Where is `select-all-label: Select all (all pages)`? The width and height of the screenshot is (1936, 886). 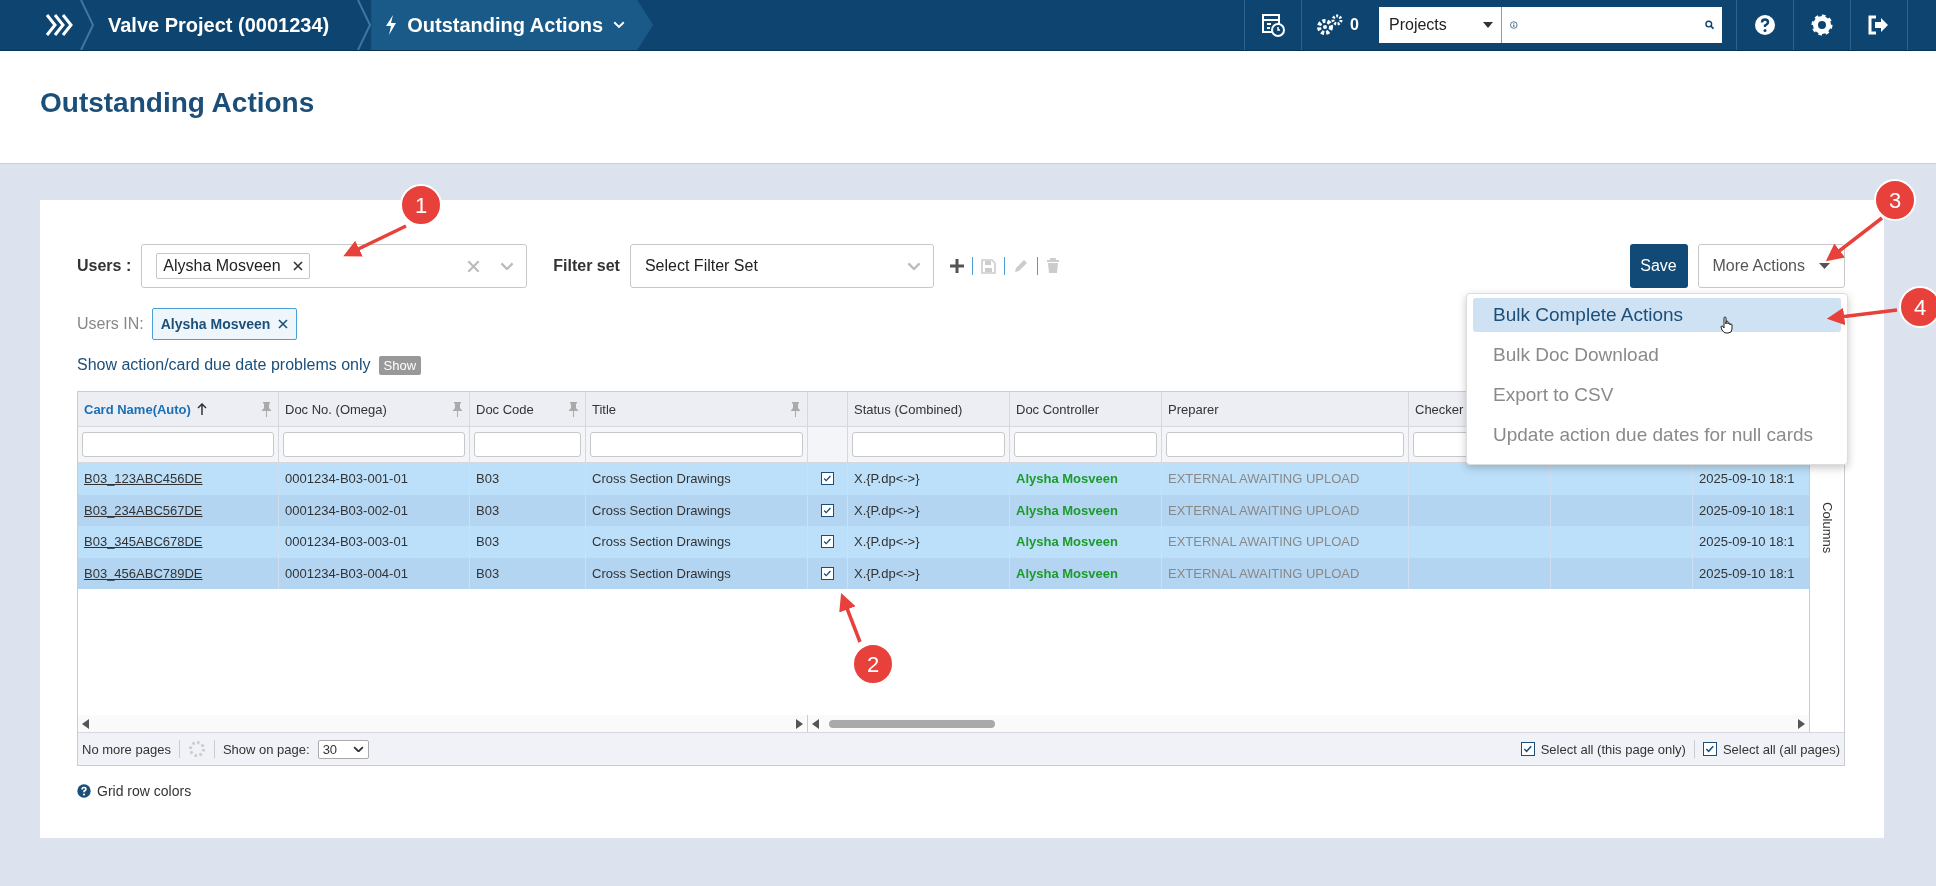
select-all-label: Select all (all pages) is located at coordinates (1781, 749).